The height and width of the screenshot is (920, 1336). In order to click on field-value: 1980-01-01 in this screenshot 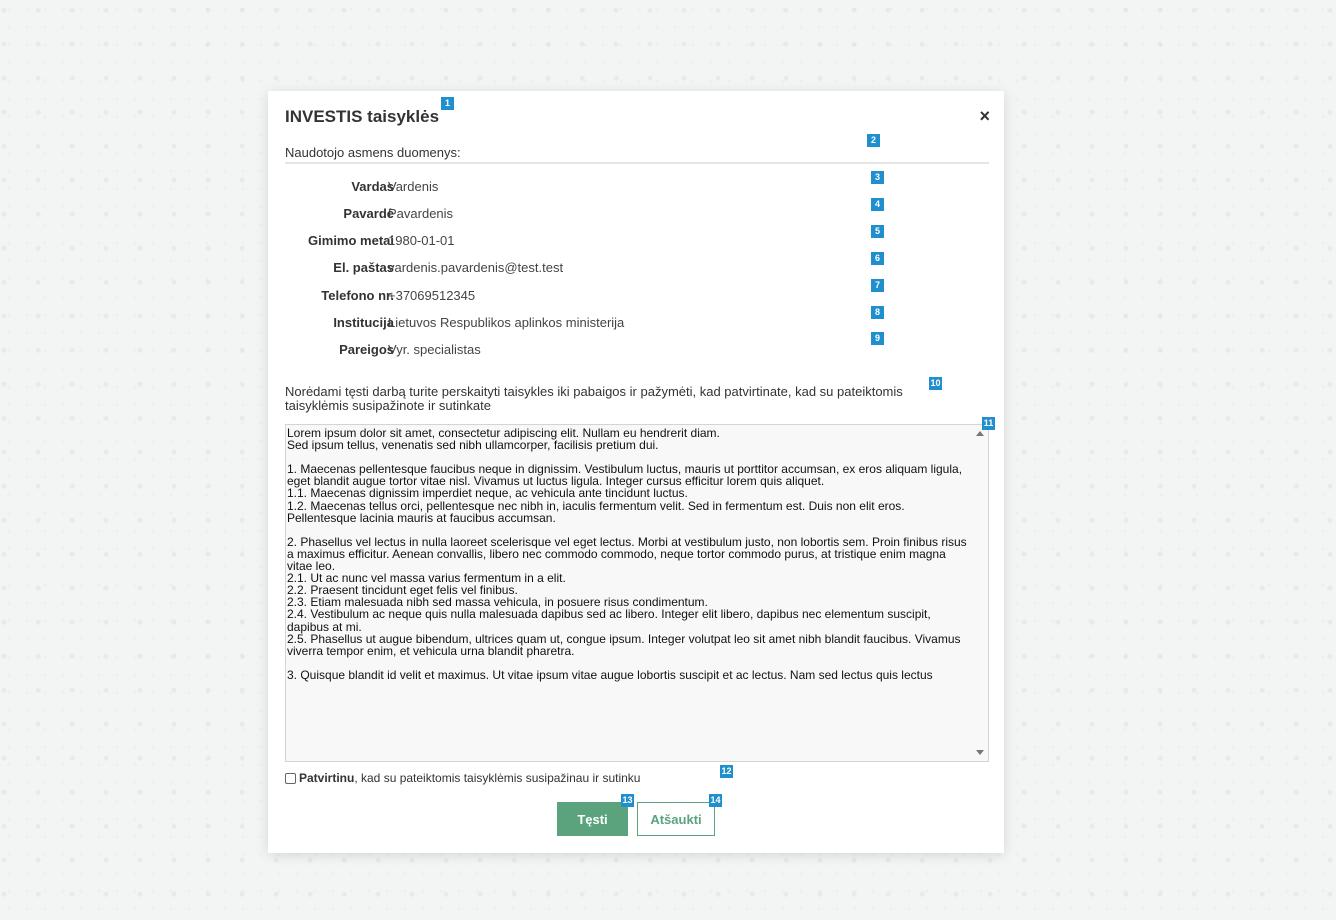, I will do `click(421, 240)`.